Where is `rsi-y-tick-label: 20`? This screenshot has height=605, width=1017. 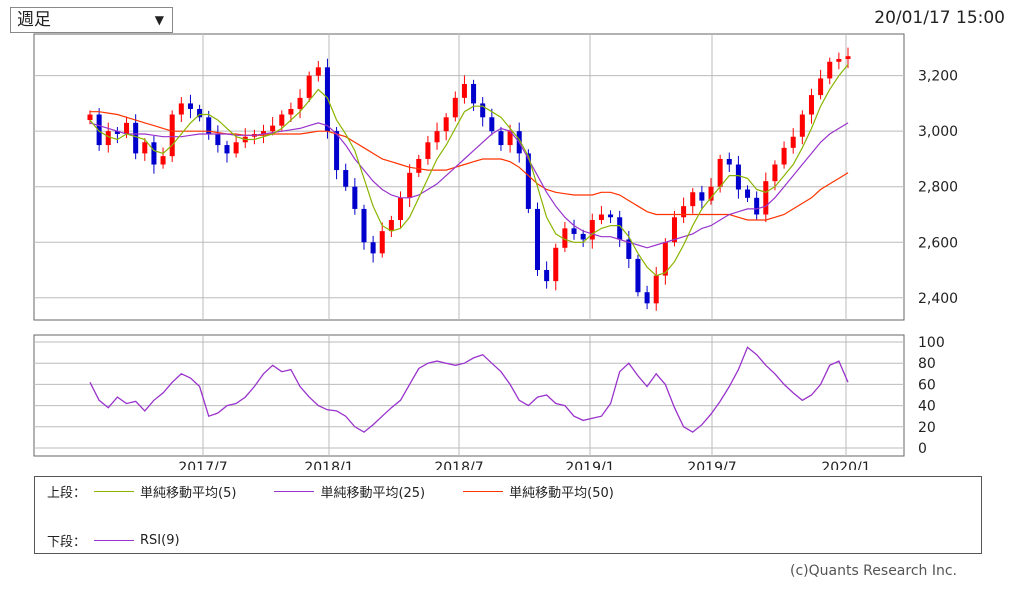
rsi-y-tick-label: 20 is located at coordinates (927, 428).